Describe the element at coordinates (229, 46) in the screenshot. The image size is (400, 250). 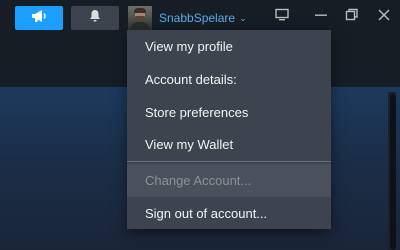
I see `menu-item-view-profile: View my profile` at that location.